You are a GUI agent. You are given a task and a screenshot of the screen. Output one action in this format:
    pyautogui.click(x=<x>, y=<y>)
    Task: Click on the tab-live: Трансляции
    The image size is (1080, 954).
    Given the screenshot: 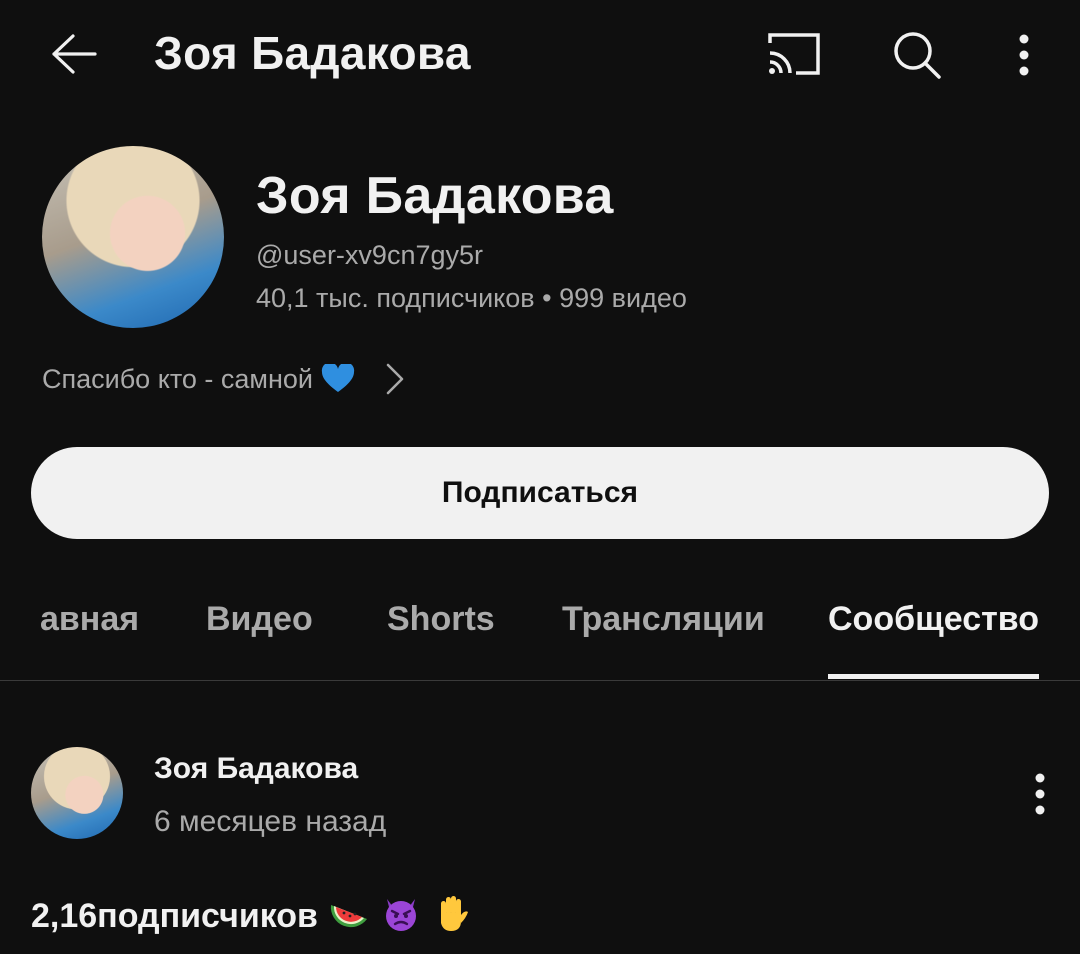 What is the action you would take?
    pyautogui.click(x=663, y=619)
    